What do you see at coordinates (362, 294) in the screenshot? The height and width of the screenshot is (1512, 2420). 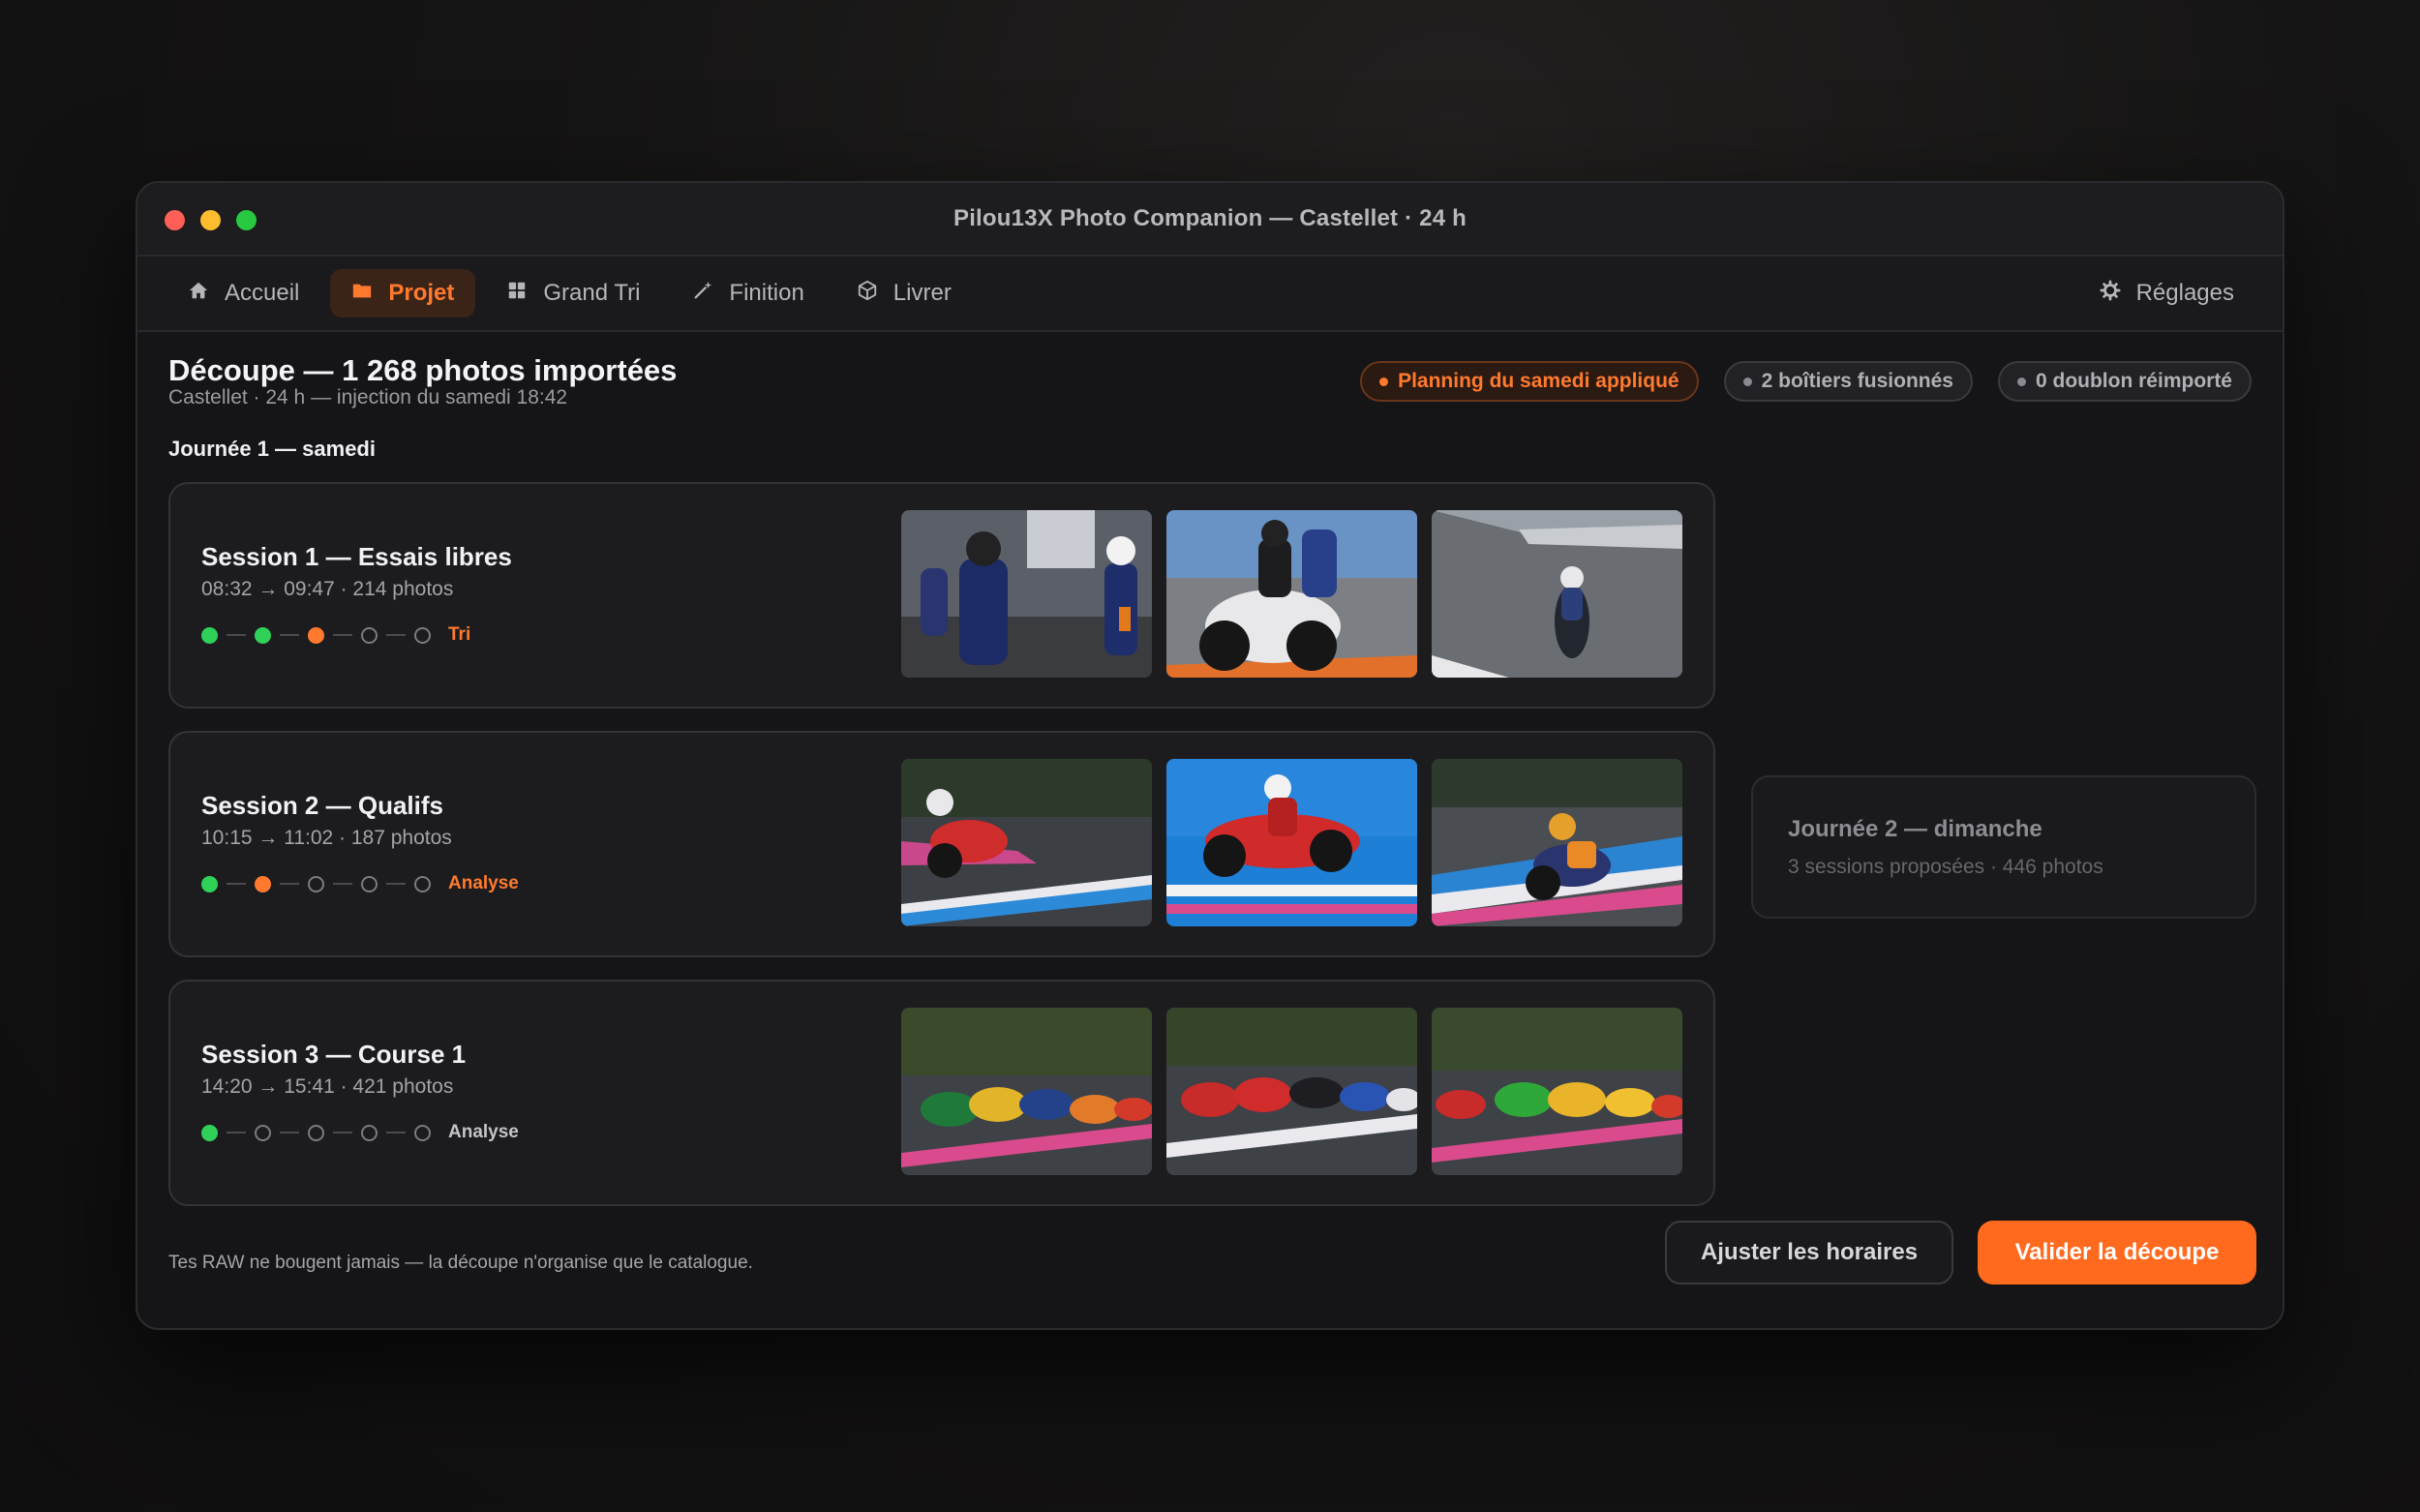 I see `folder-icon` at bounding box center [362, 294].